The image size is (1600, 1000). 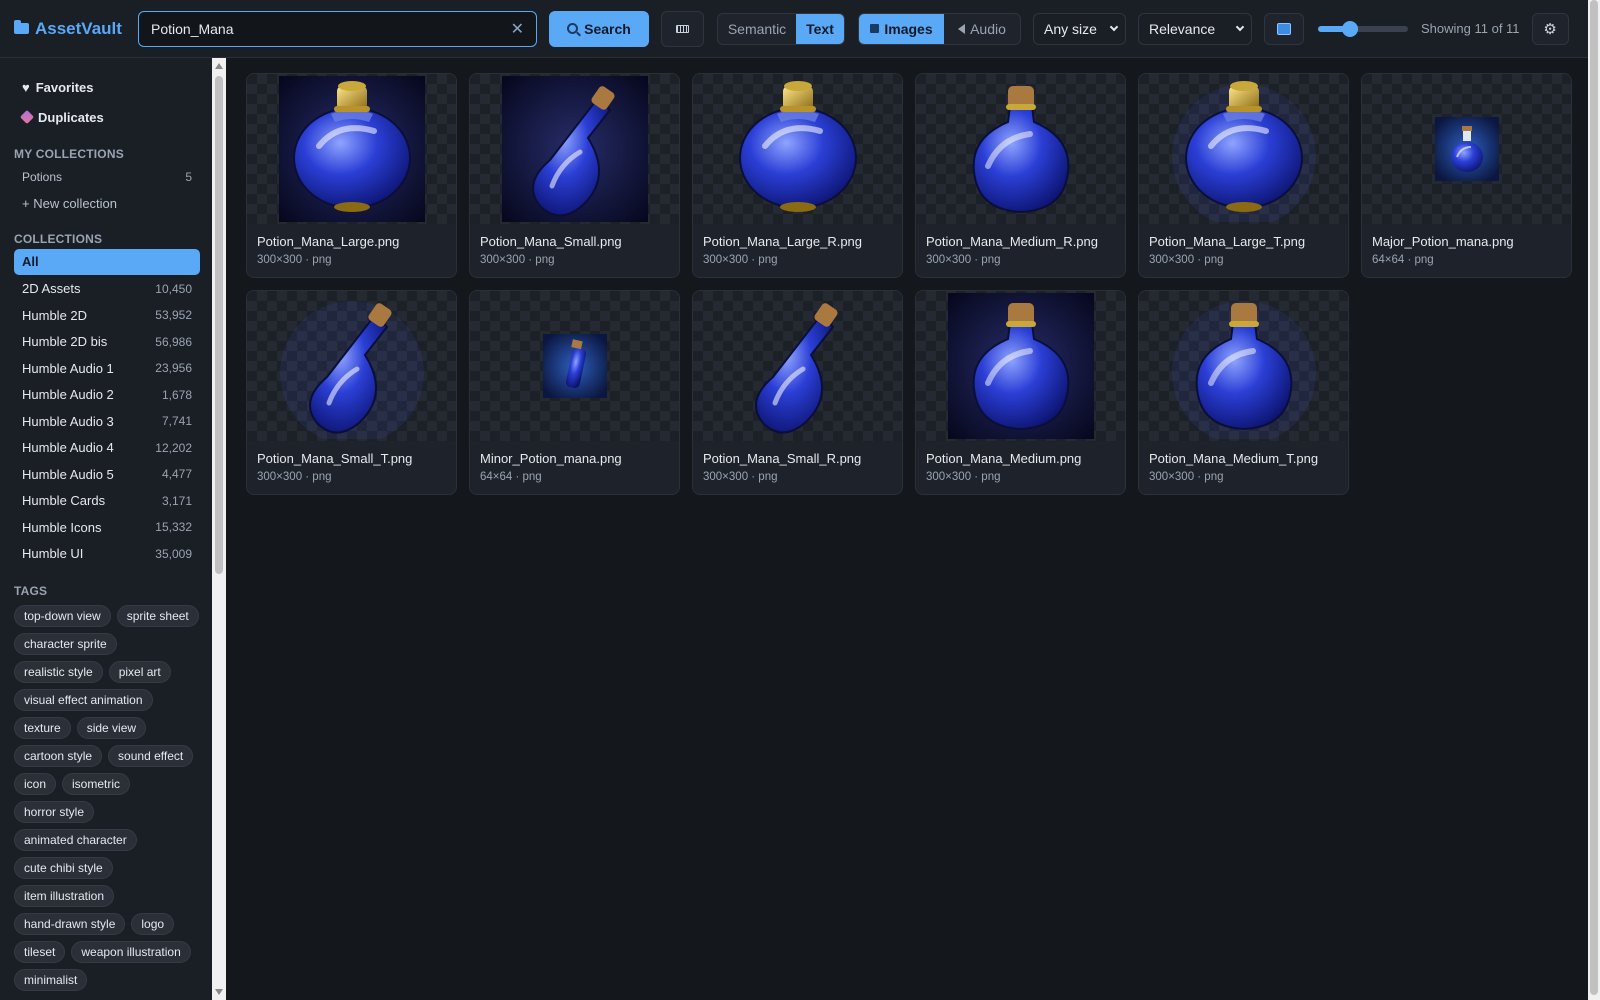 I want to click on tag-chip: tileset, so click(x=40, y=952).